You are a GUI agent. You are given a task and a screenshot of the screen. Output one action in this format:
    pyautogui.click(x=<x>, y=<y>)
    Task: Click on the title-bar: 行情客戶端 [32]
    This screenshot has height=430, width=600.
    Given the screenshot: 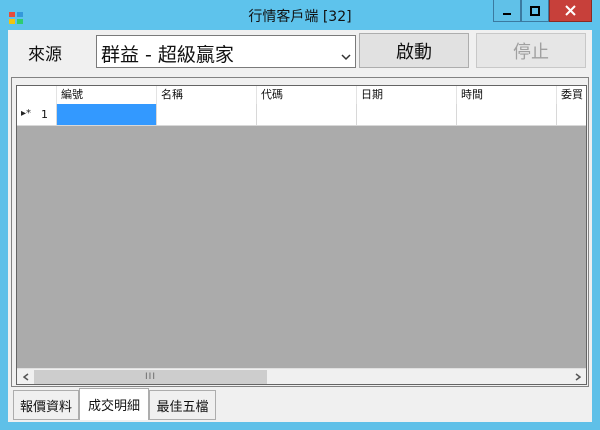 What is the action you would take?
    pyautogui.click(x=300, y=15)
    